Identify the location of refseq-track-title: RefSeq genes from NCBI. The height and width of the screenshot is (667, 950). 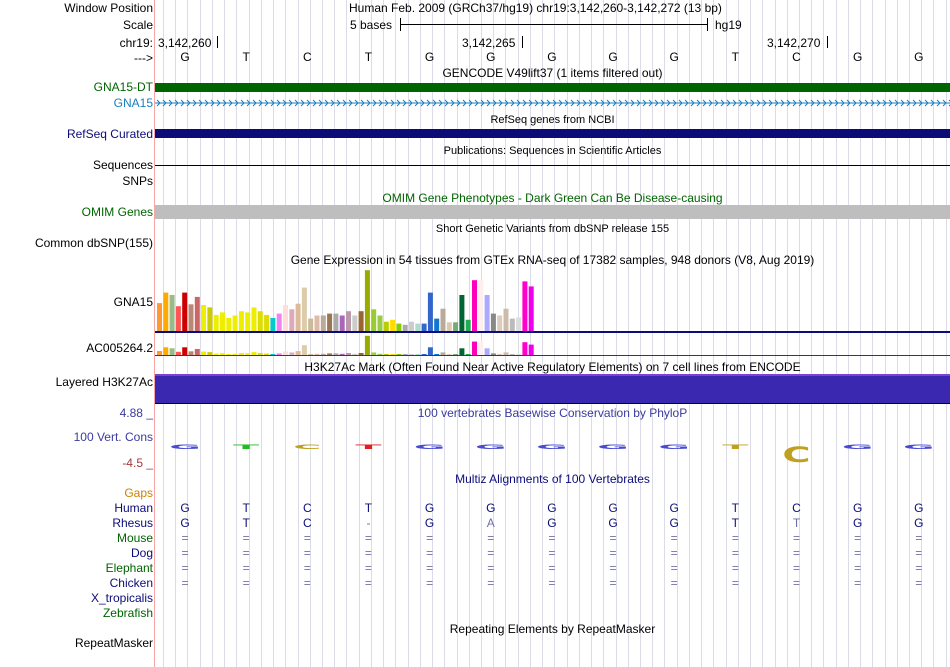
(552, 120).